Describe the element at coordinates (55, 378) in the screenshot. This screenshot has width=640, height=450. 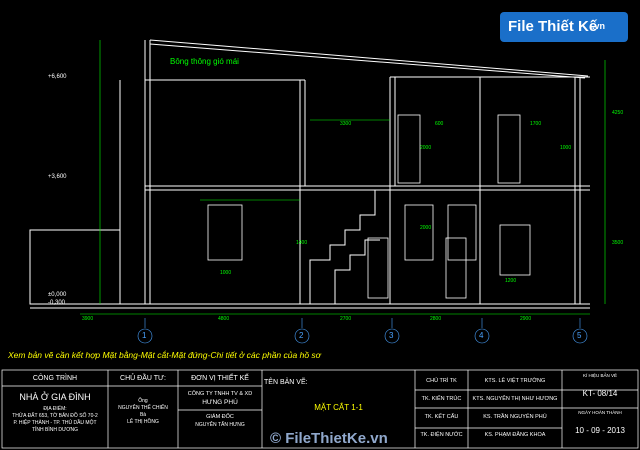
I see `cong-trinh-header: CÔNG TRÌNH` at that location.